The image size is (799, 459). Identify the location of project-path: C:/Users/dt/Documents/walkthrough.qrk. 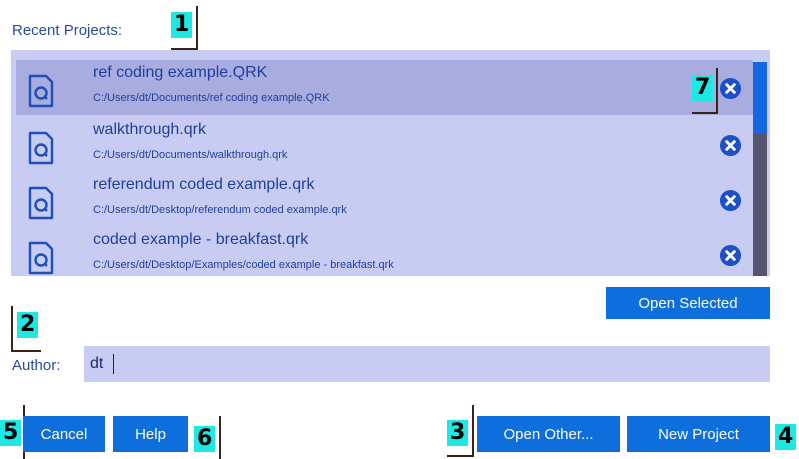
(190, 155).